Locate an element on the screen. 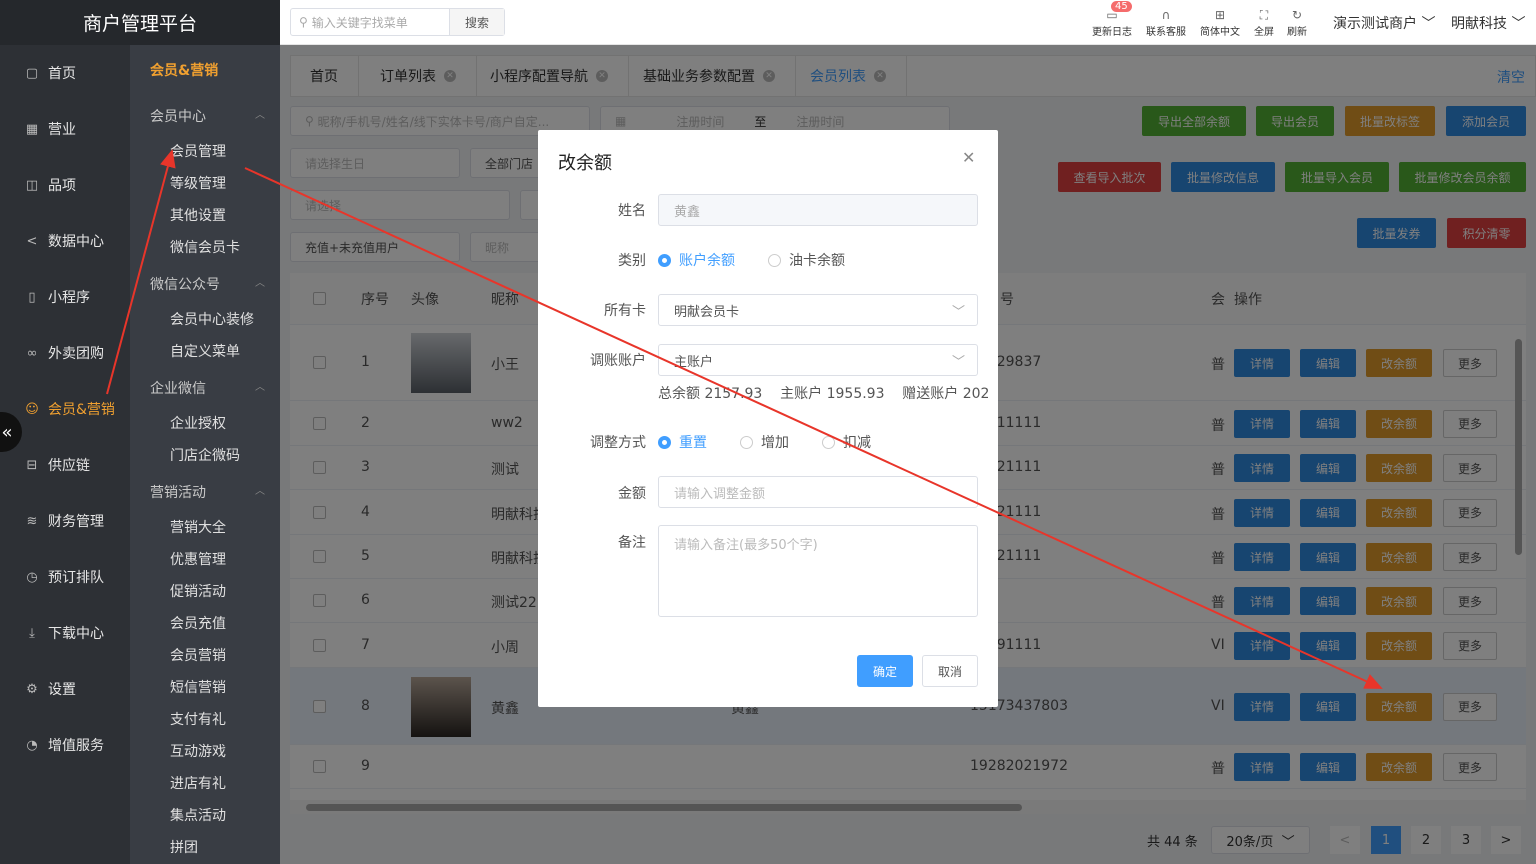 Image resolution: width=1536 pixels, height=864 pixels. arrow-to-member-manage is located at coordinates (141, 272).